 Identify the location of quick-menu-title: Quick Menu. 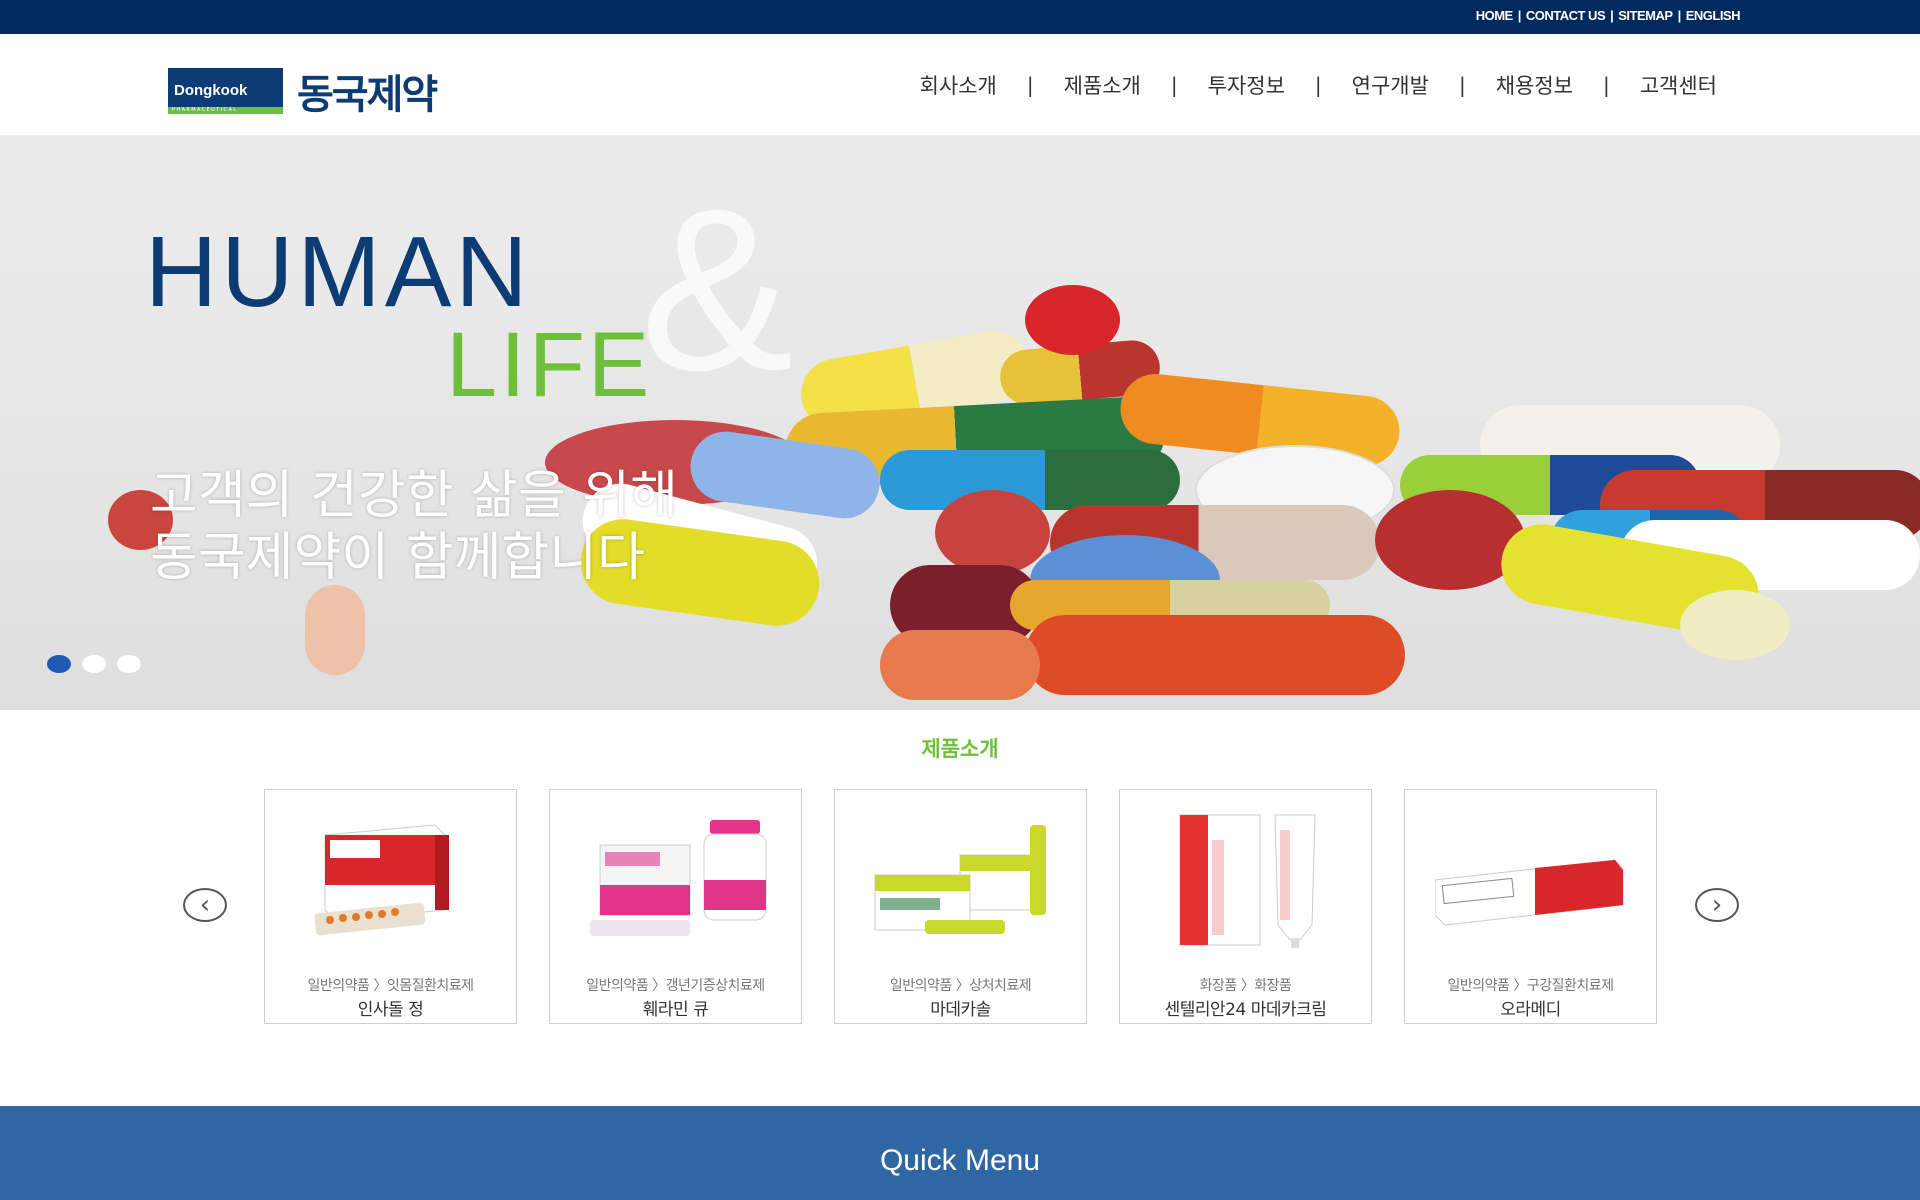
(960, 1161).